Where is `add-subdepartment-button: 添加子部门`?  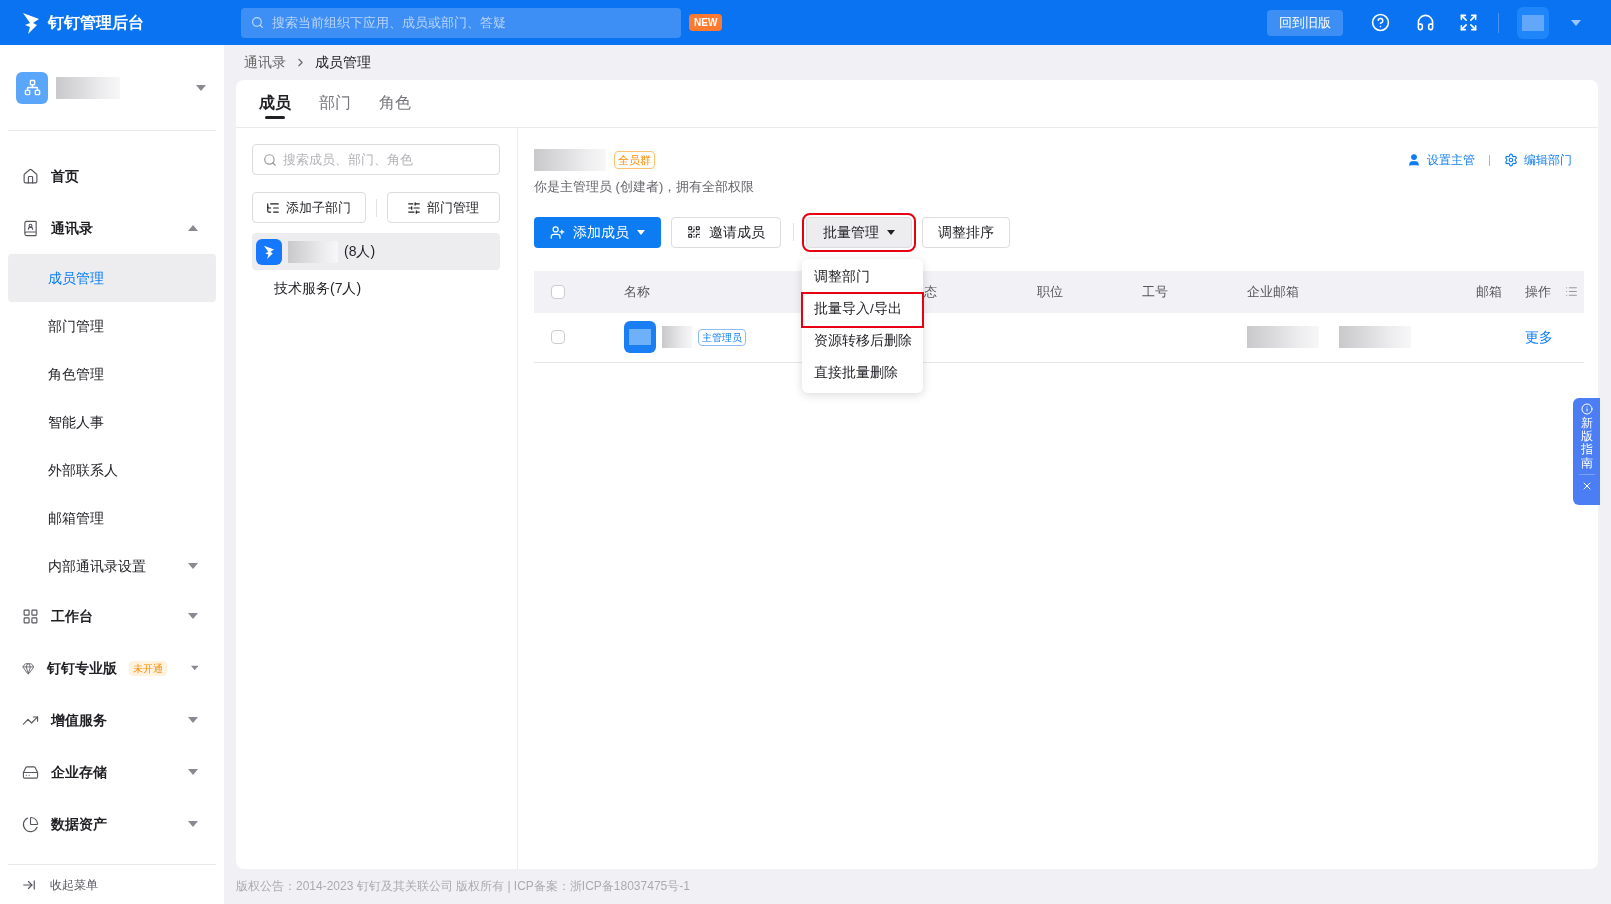 add-subdepartment-button: 添加子部门 is located at coordinates (309, 207).